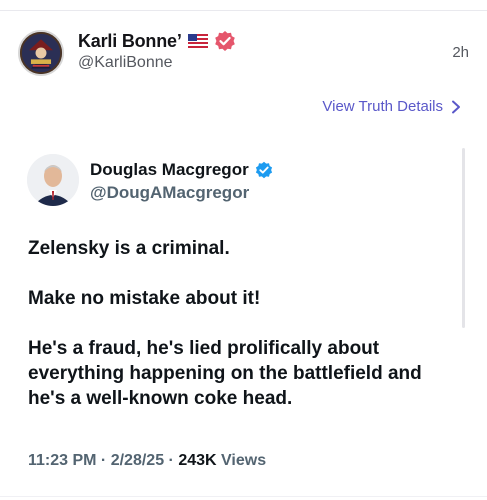 The height and width of the screenshot is (500, 487). I want to click on quoted-author-handle: @DougAMacgregor, so click(169, 193).